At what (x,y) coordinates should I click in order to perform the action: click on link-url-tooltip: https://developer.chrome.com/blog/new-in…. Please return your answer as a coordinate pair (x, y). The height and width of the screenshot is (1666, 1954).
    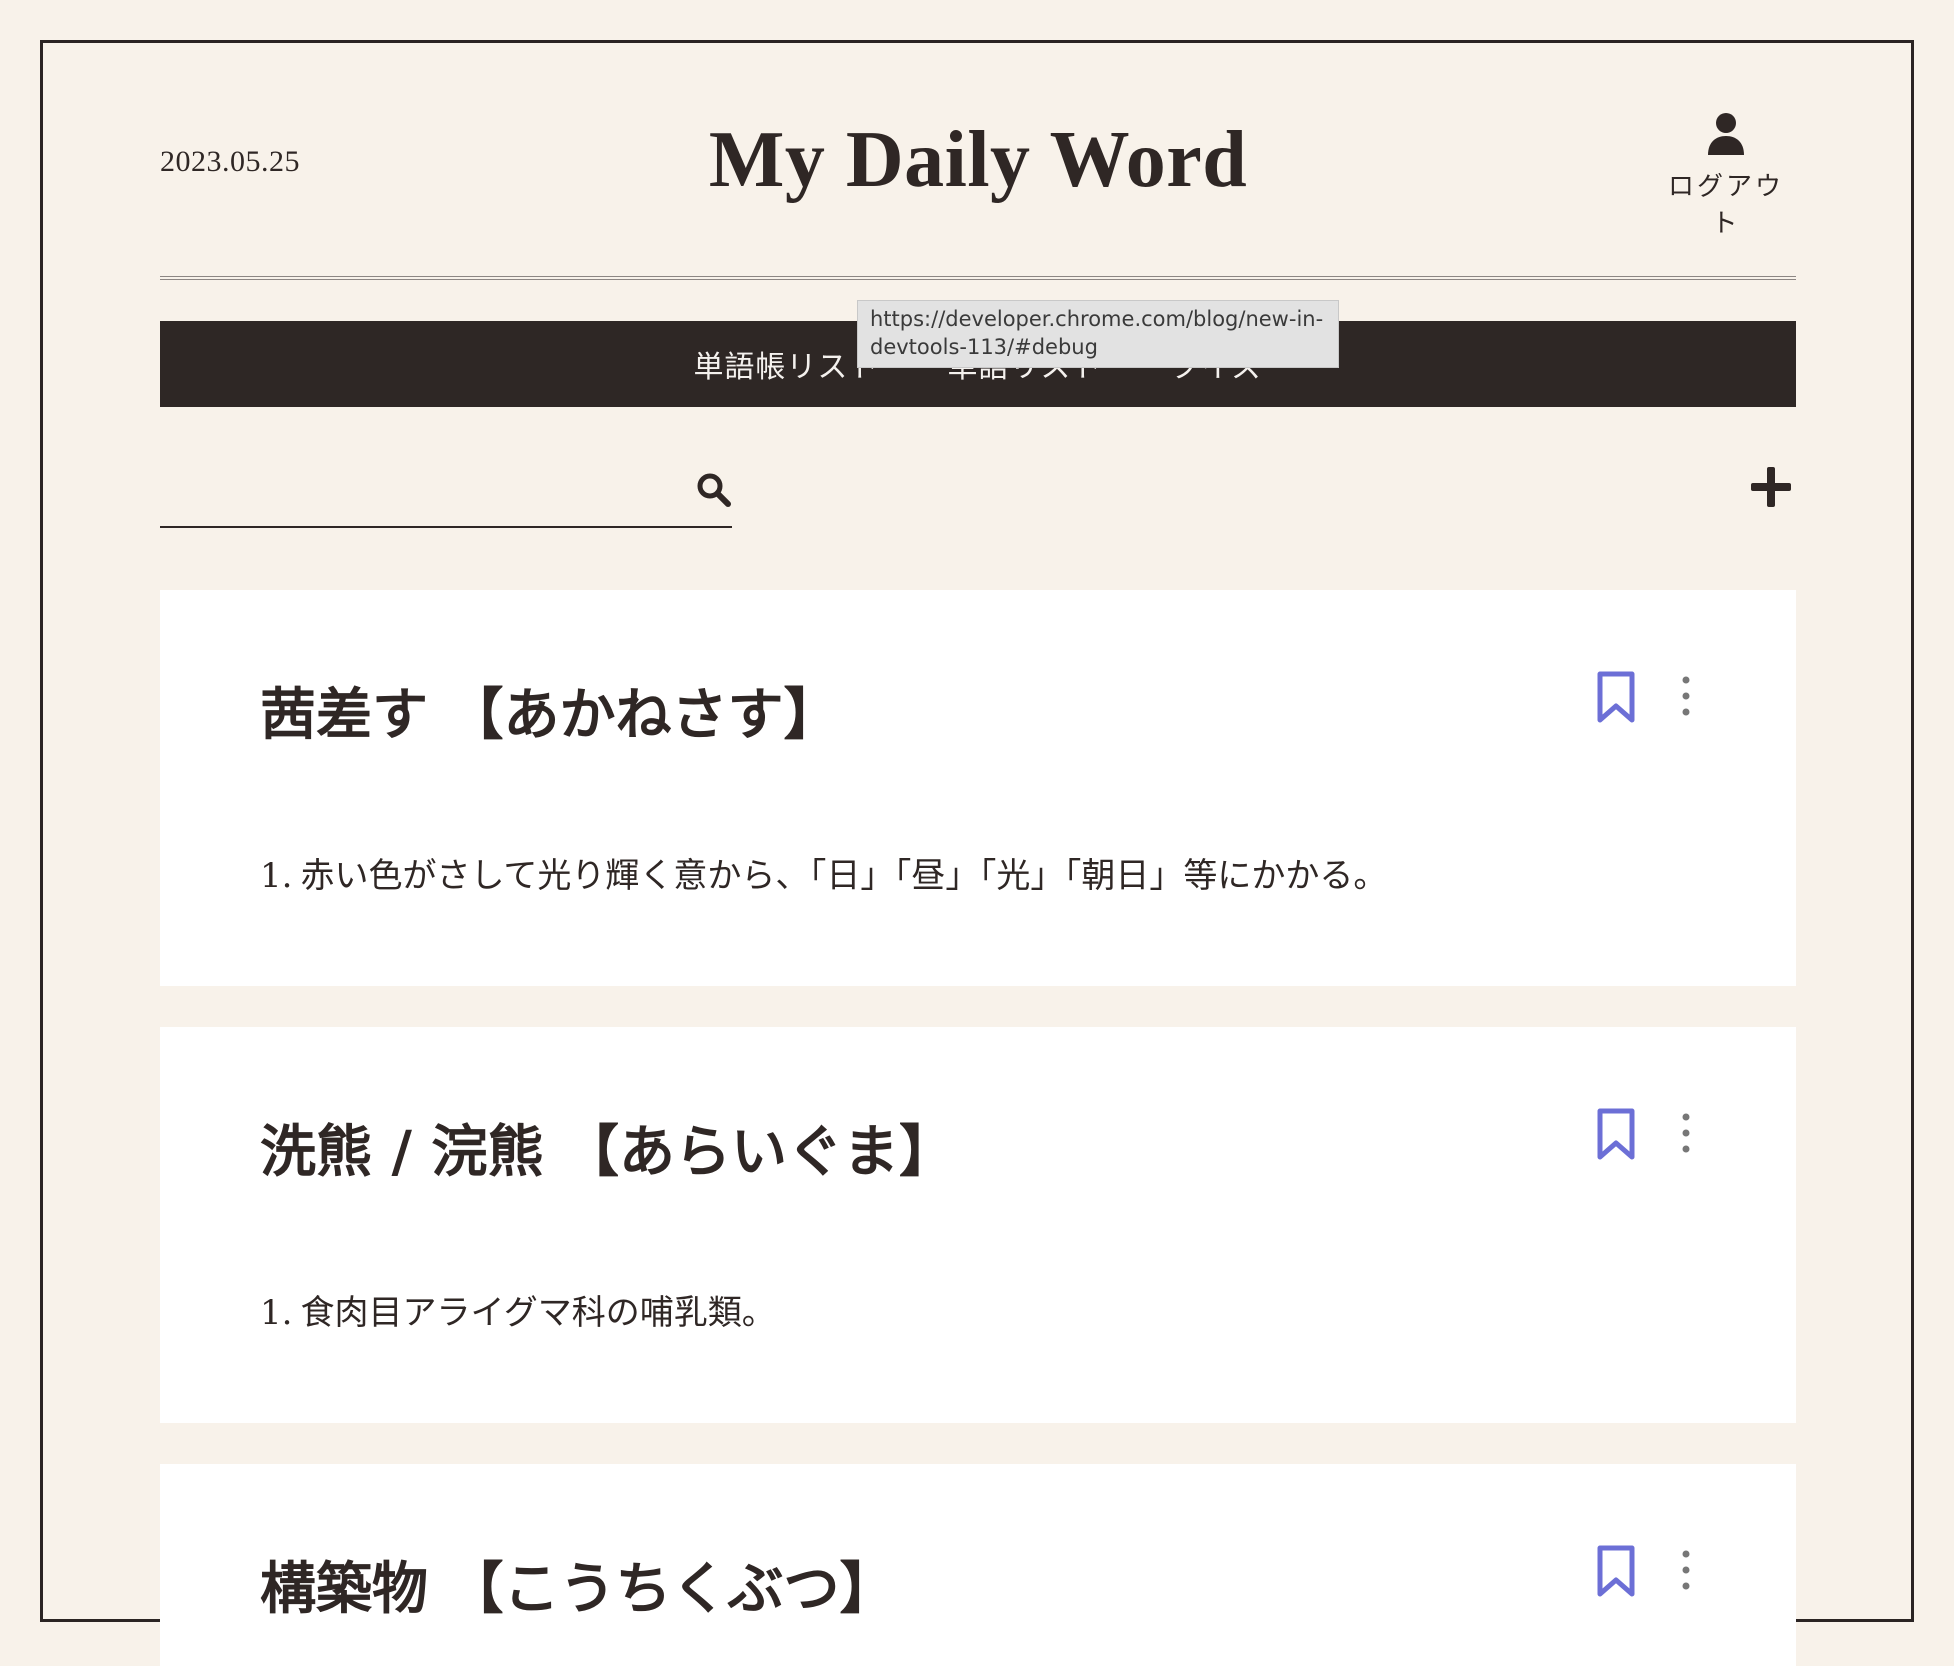
    Looking at the image, I should click on (1098, 334).